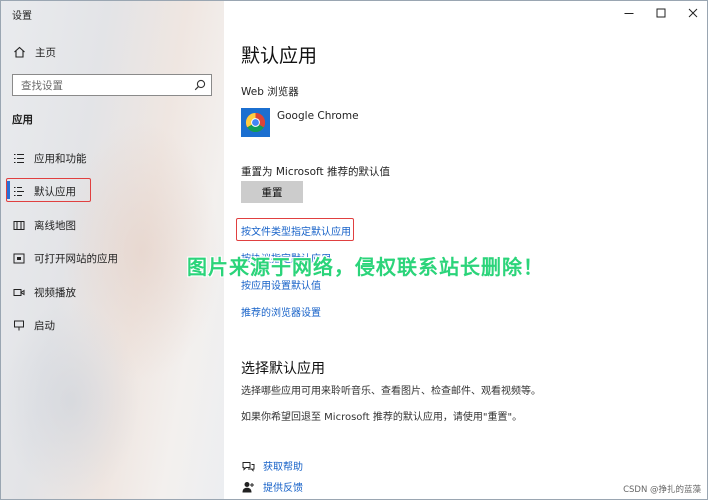 This screenshot has width=708, height=500. What do you see at coordinates (272, 192) in the screenshot?
I see `reset-button: 重置` at bounding box center [272, 192].